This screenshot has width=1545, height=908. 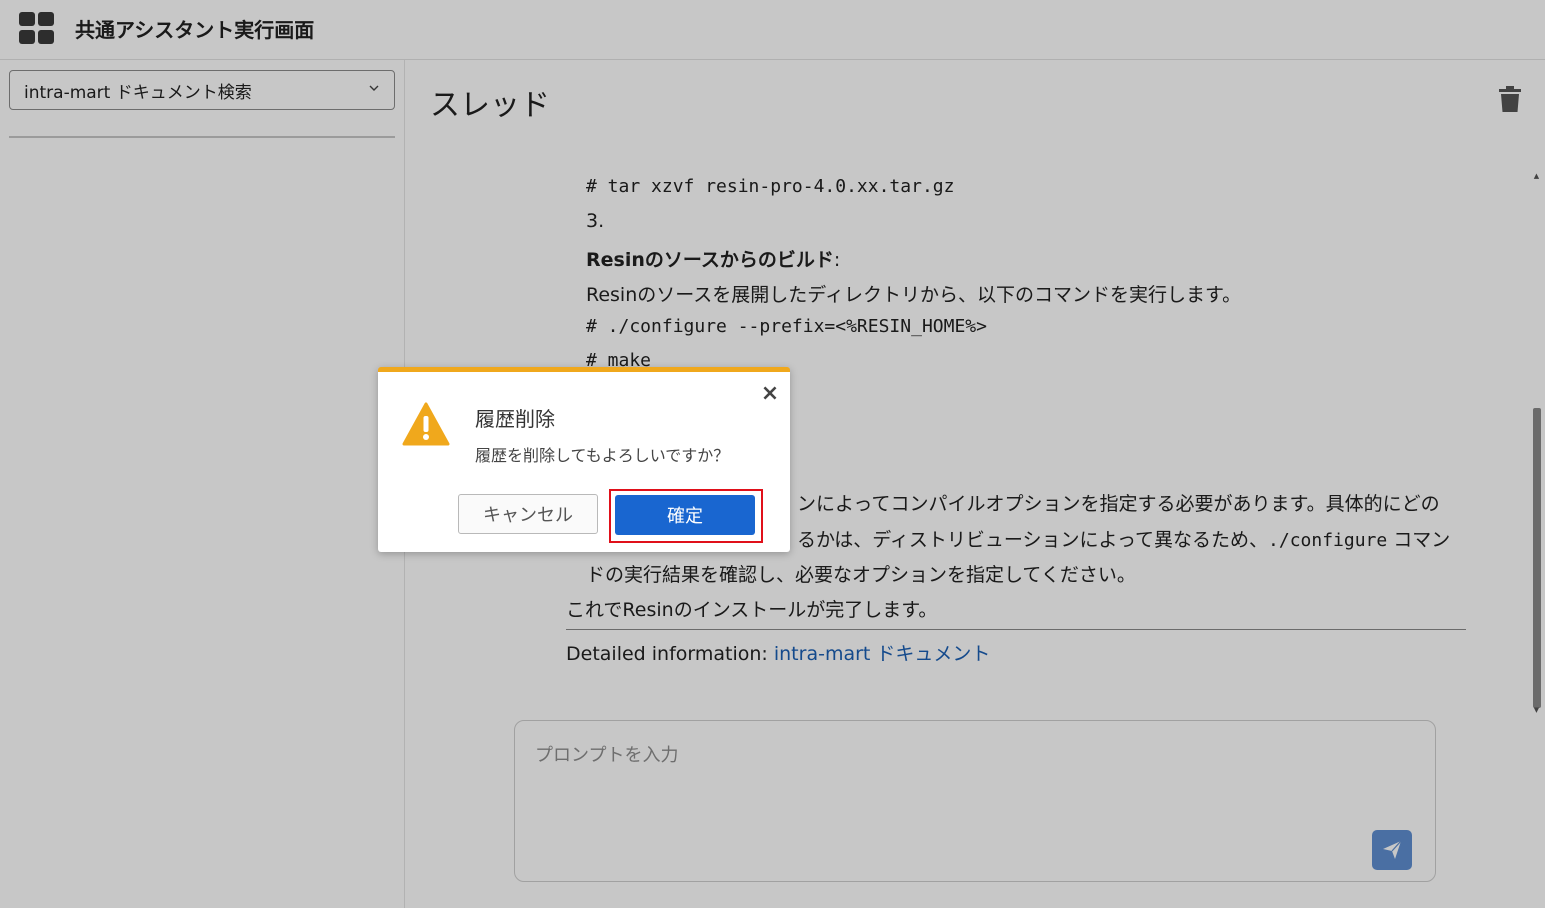 I want to click on confirm-button: 確定, so click(x=685, y=515).